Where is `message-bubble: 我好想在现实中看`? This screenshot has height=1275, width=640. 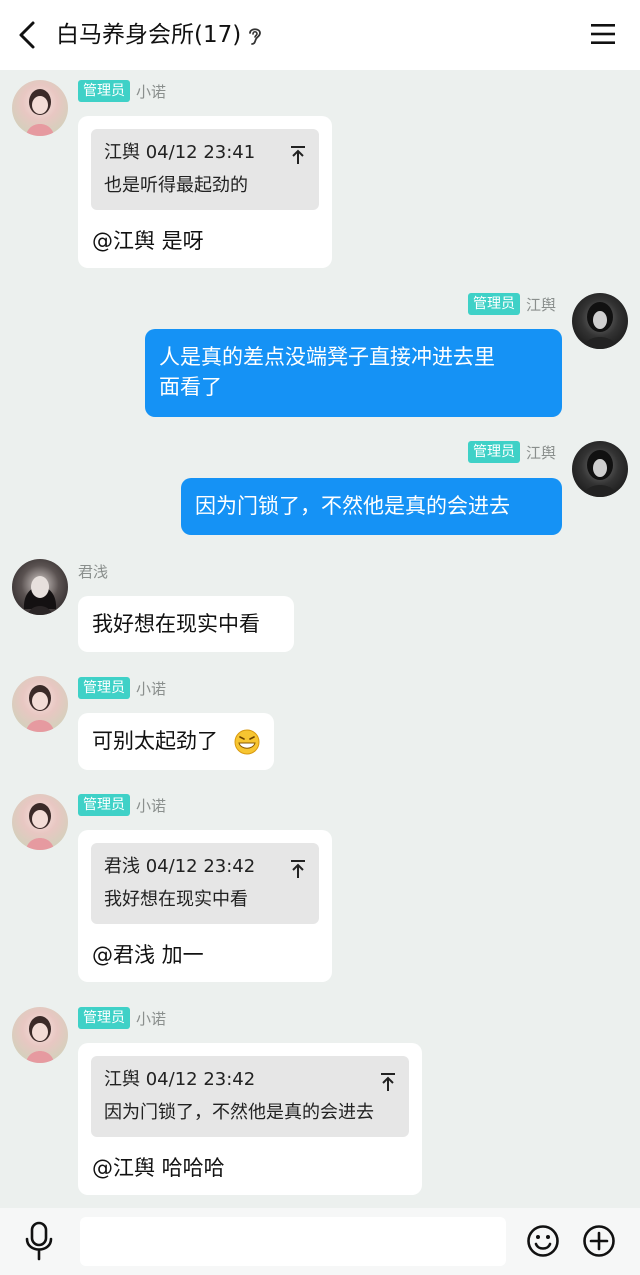 message-bubble: 我好想在现实中看 is located at coordinates (186, 624).